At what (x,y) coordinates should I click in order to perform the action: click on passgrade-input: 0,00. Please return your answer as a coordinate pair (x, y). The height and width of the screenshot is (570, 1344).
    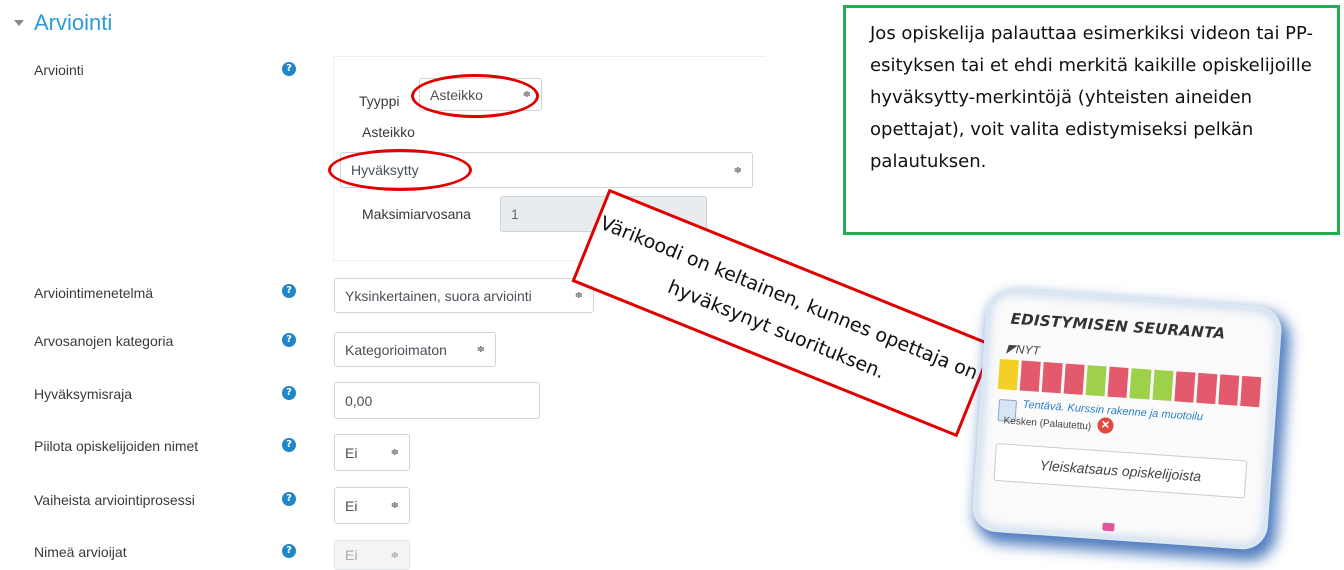
    Looking at the image, I should click on (437, 400).